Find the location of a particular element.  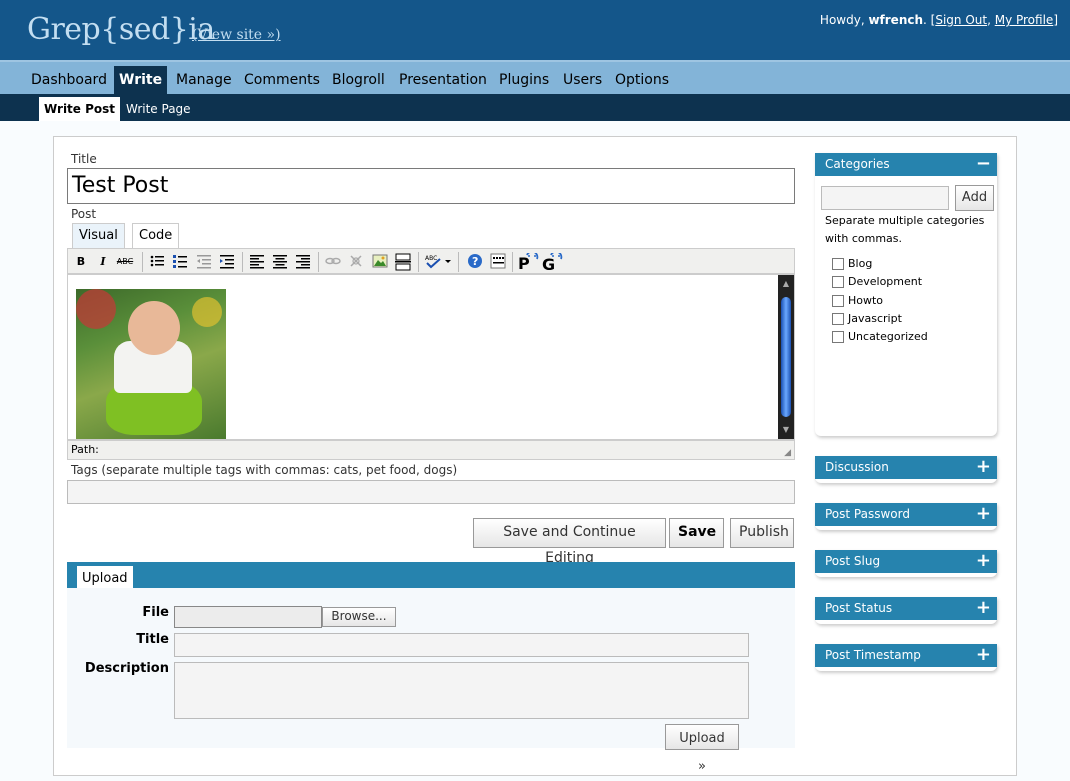

scrollbar-thumb is located at coordinates (786, 357).